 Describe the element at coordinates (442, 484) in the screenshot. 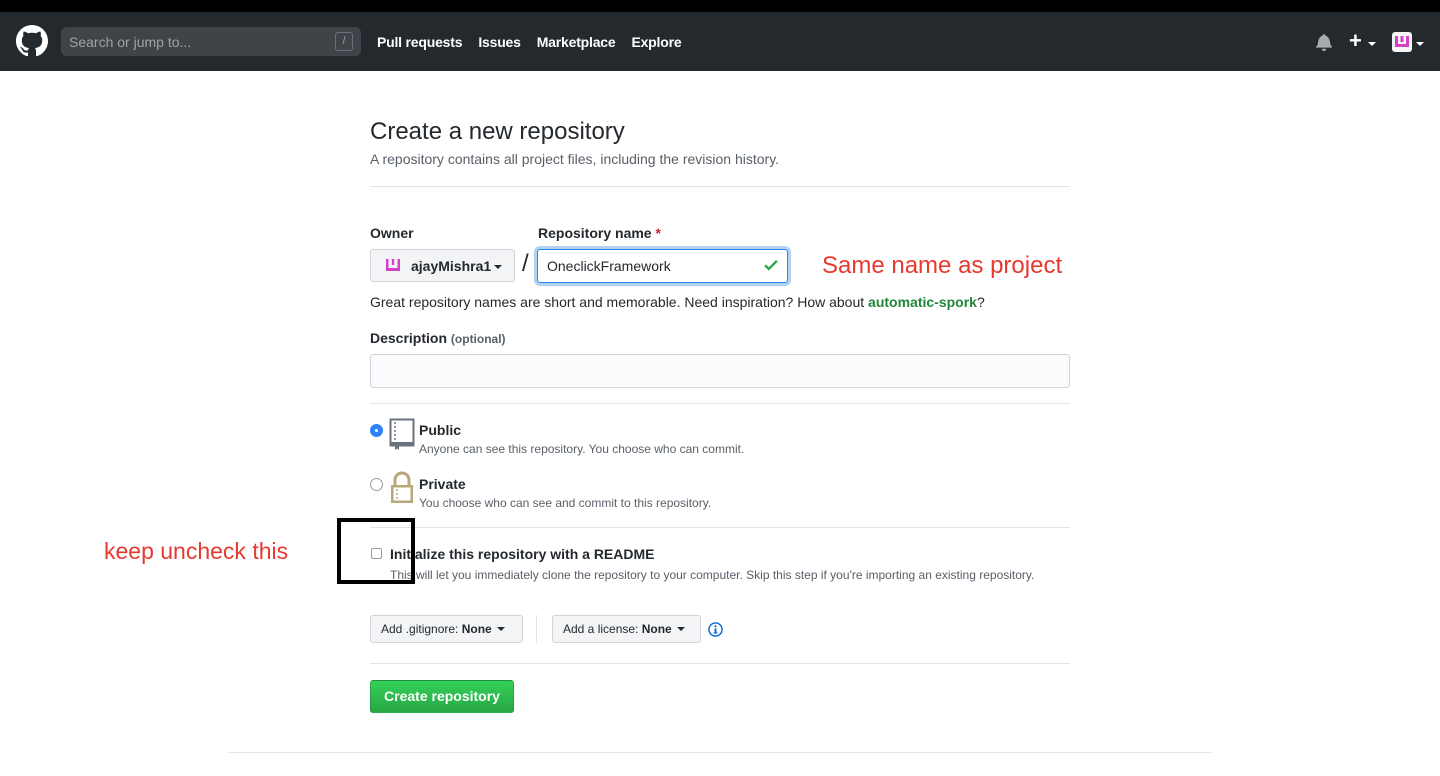

I see `visibility-private-title: Private` at that location.